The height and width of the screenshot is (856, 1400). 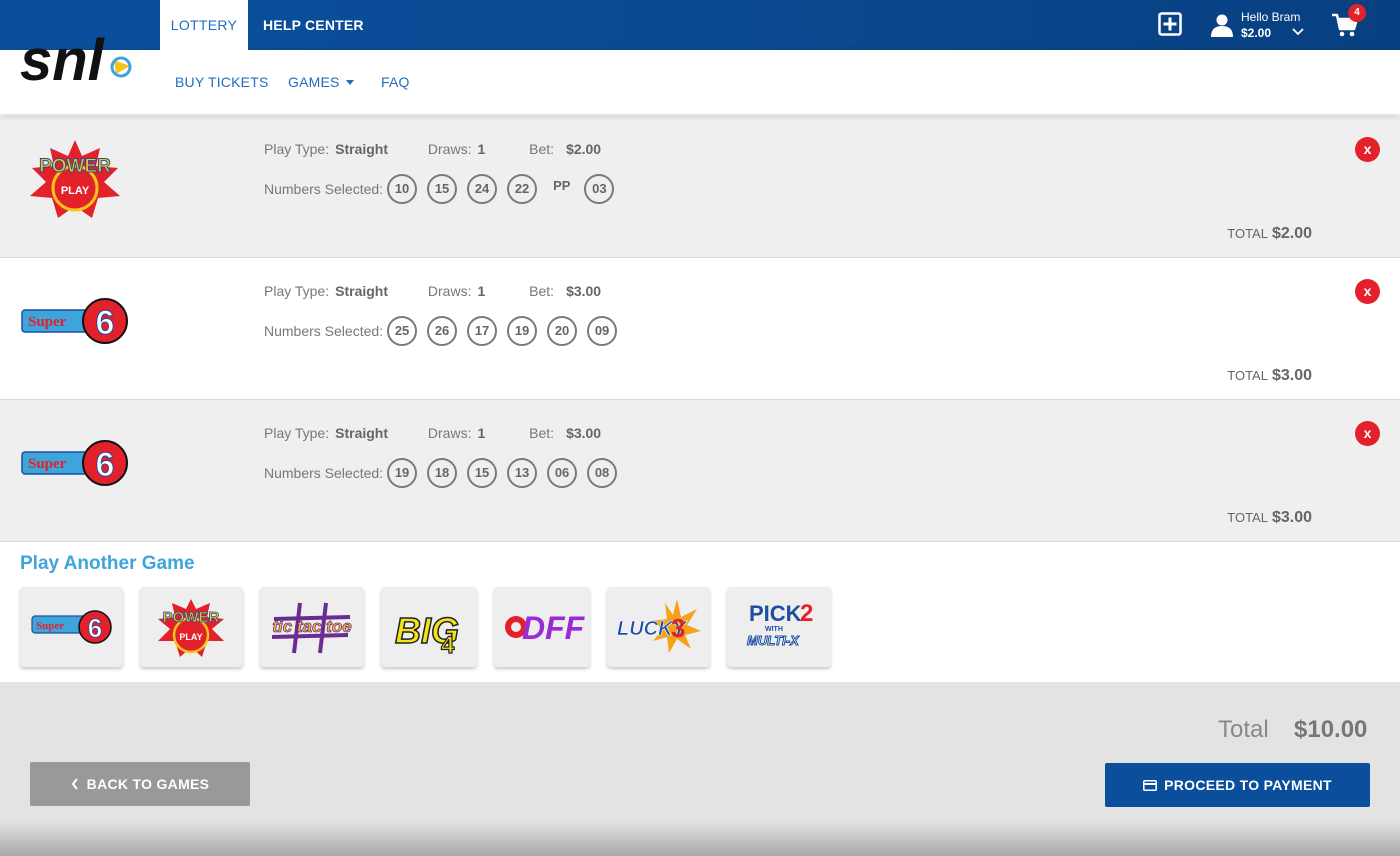 I want to click on nav-buy-tickets: BUY TICKETS, so click(x=222, y=82).